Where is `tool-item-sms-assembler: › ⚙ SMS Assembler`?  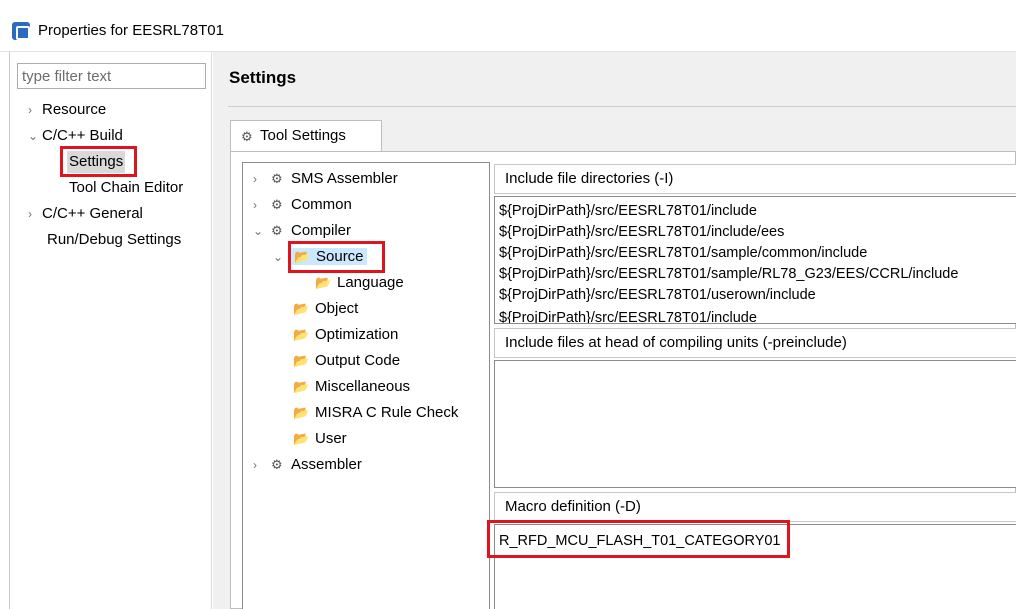
tool-item-sms-assembler: › ⚙ SMS Assembler is located at coordinates (325, 179).